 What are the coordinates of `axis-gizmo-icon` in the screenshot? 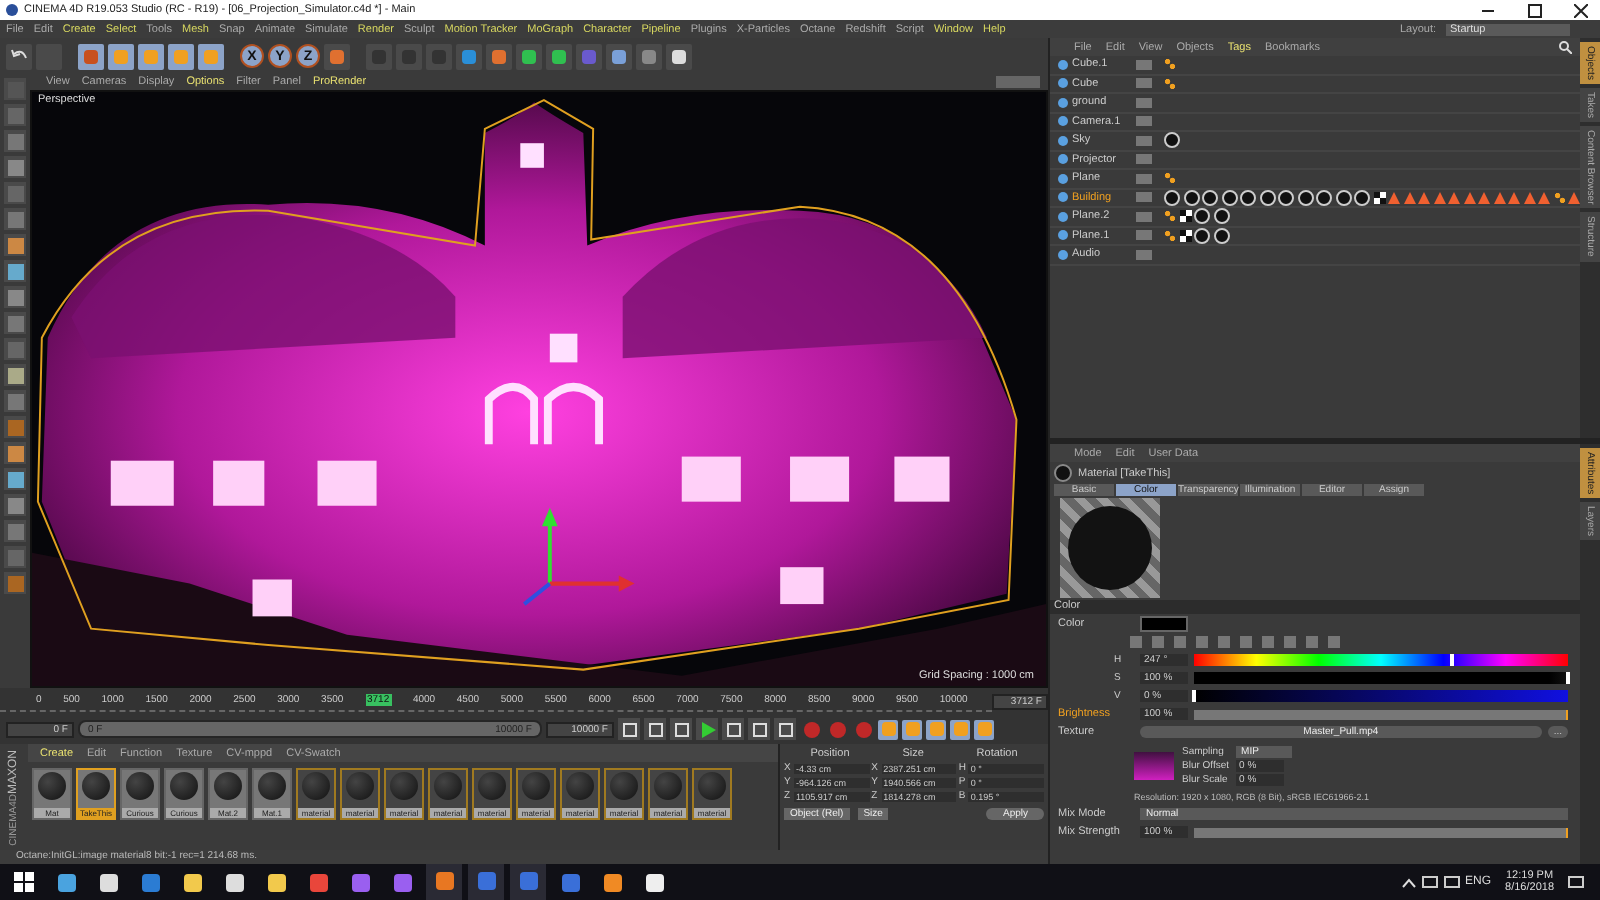 It's located at (578, 556).